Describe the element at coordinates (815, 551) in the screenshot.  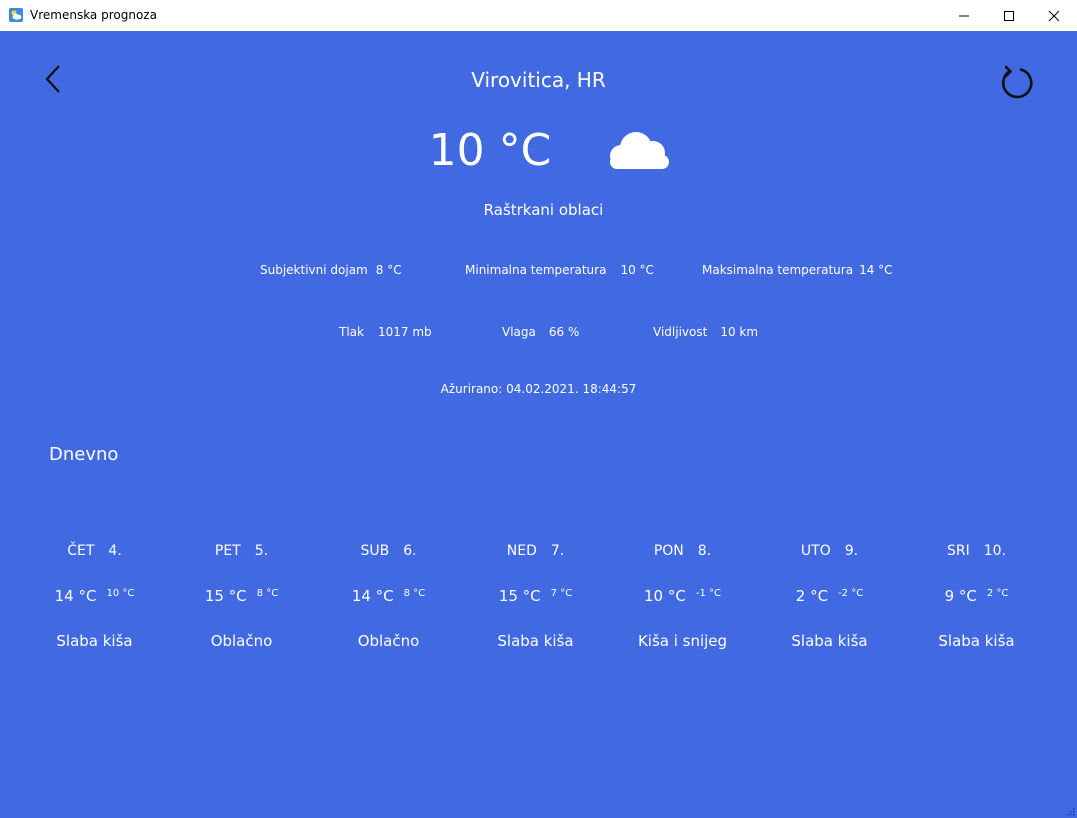
I see `day-name: UTO` at that location.